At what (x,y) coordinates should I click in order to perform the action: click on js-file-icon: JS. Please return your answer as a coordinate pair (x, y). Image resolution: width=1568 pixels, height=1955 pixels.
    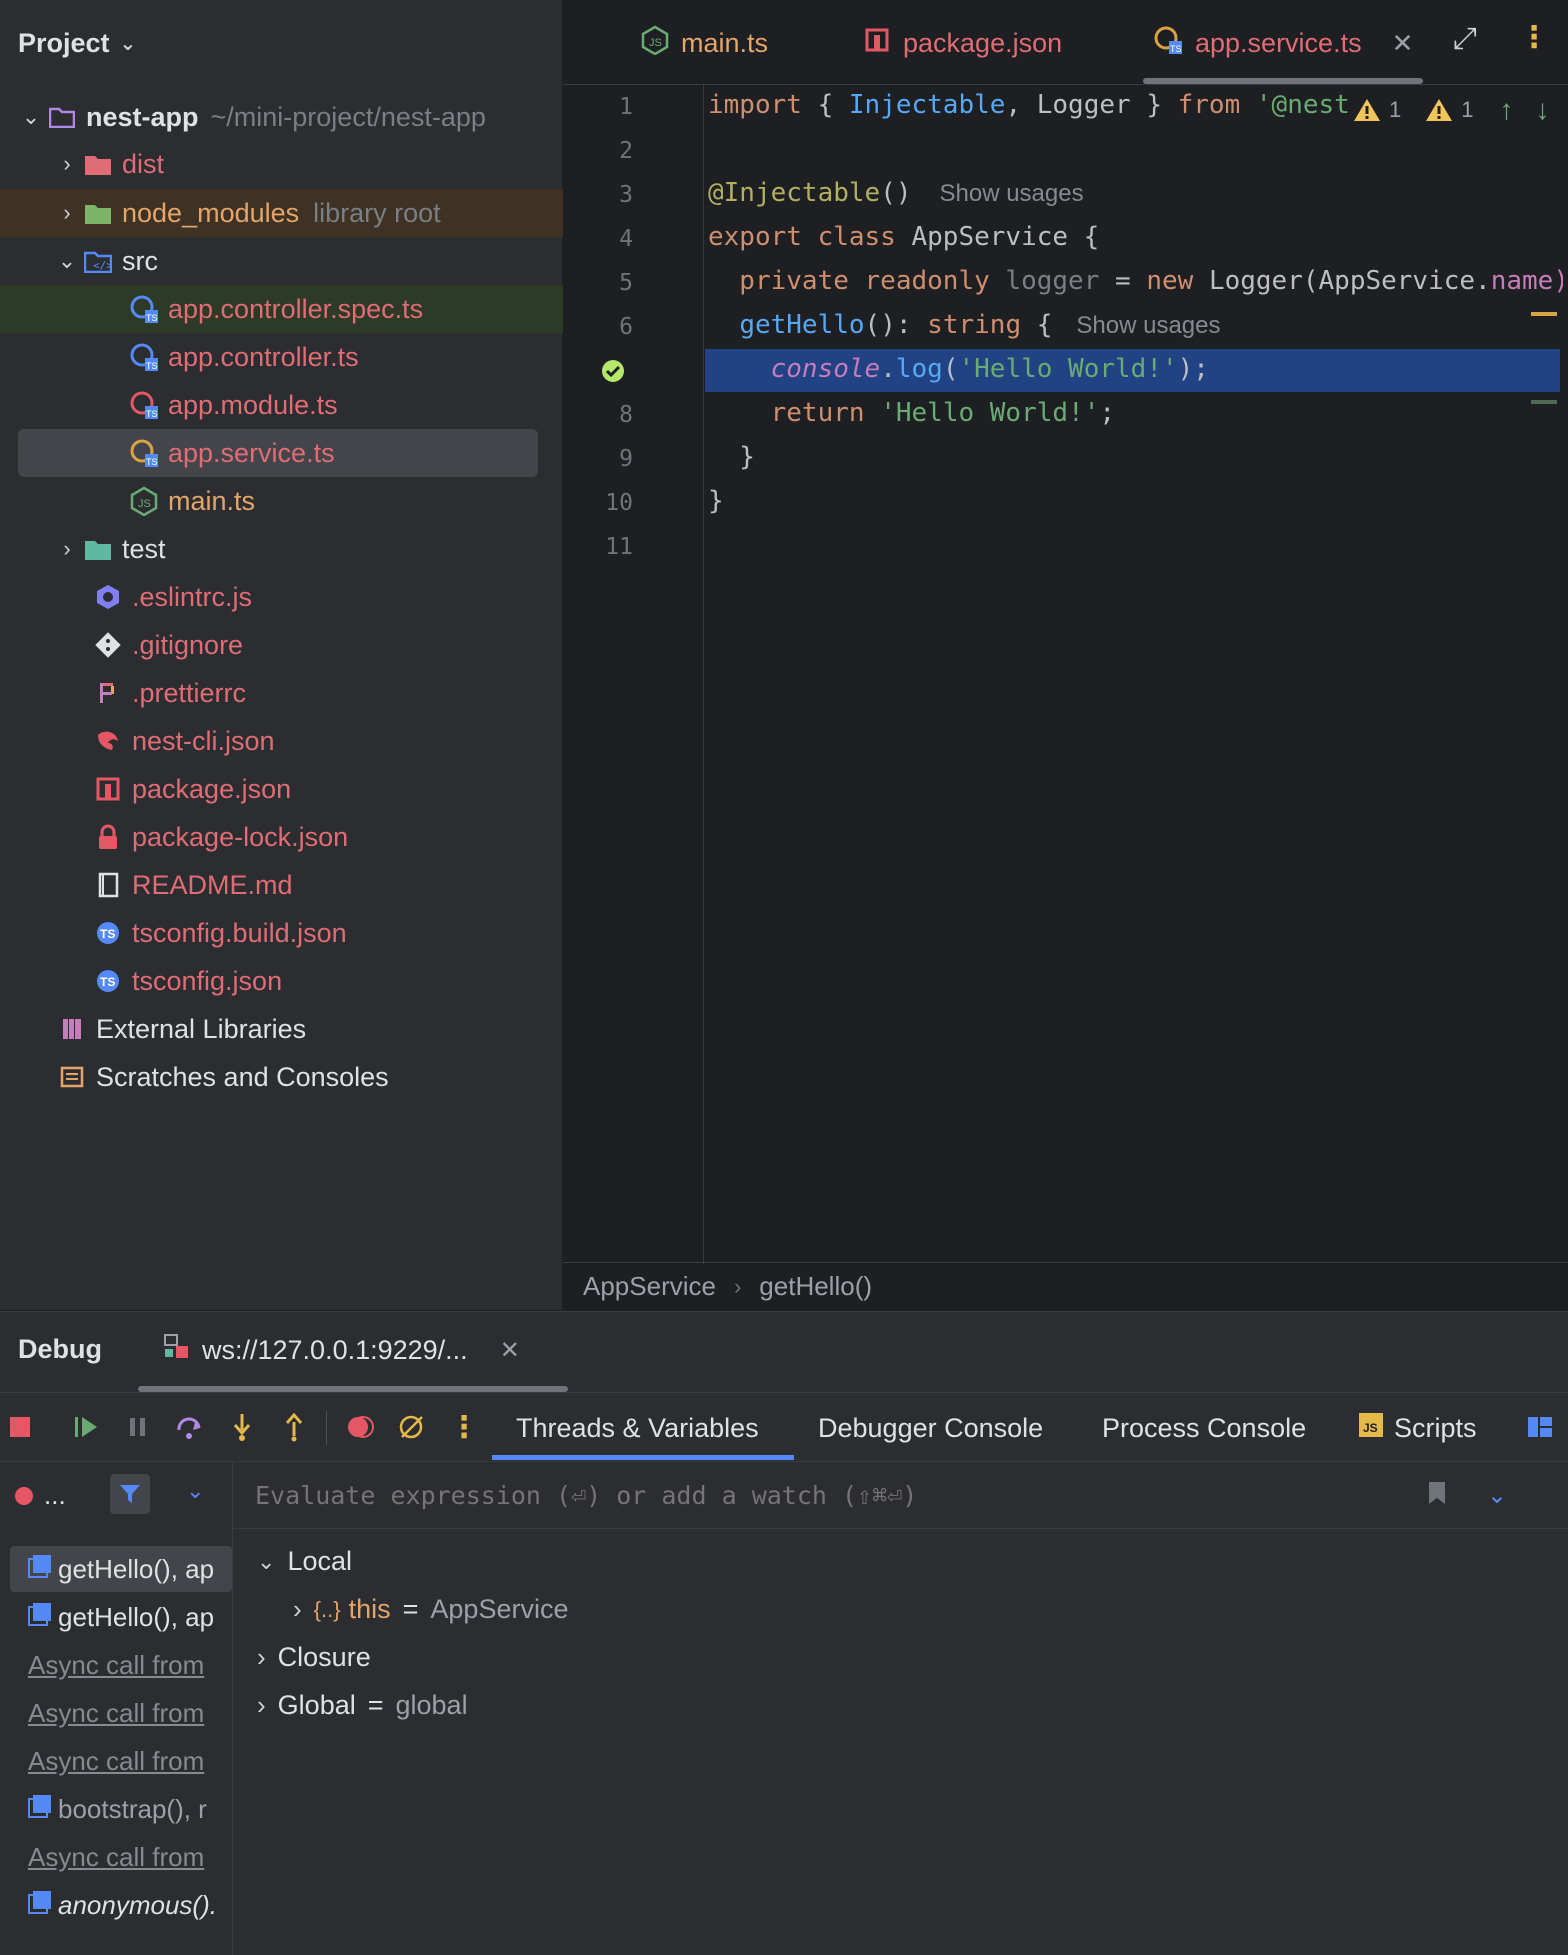
    Looking at the image, I should click on (1371, 1428).